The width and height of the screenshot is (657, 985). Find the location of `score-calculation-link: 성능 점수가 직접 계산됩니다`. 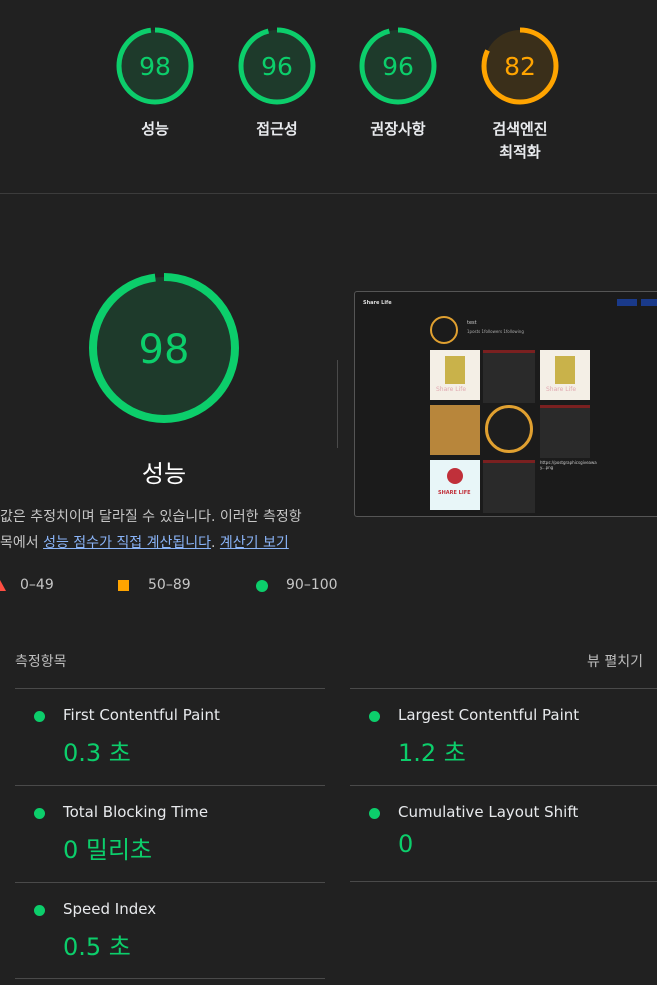

score-calculation-link: 성능 점수가 직접 계산됩니다 is located at coordinates (127, 543).